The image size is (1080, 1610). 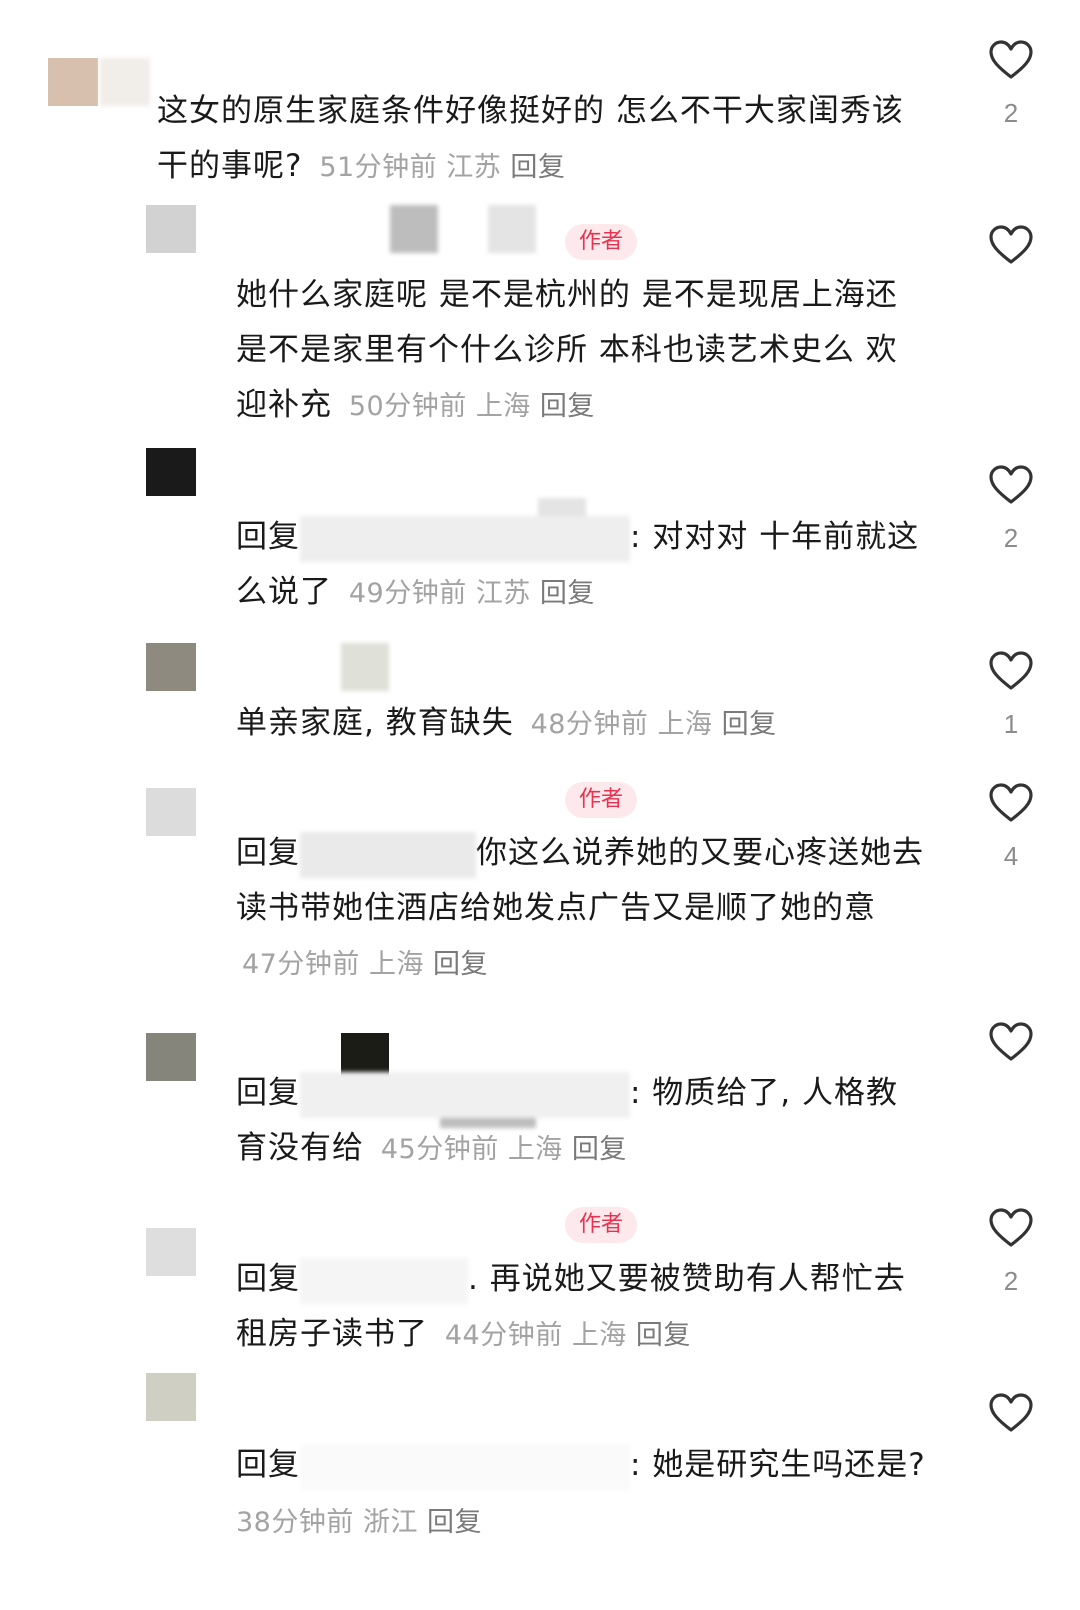 What do you see at coordinates (442, 167) in the screenshot?
I see `comment-meta: 51分钟前 江苏 回复` at bounding box center [442, 167].